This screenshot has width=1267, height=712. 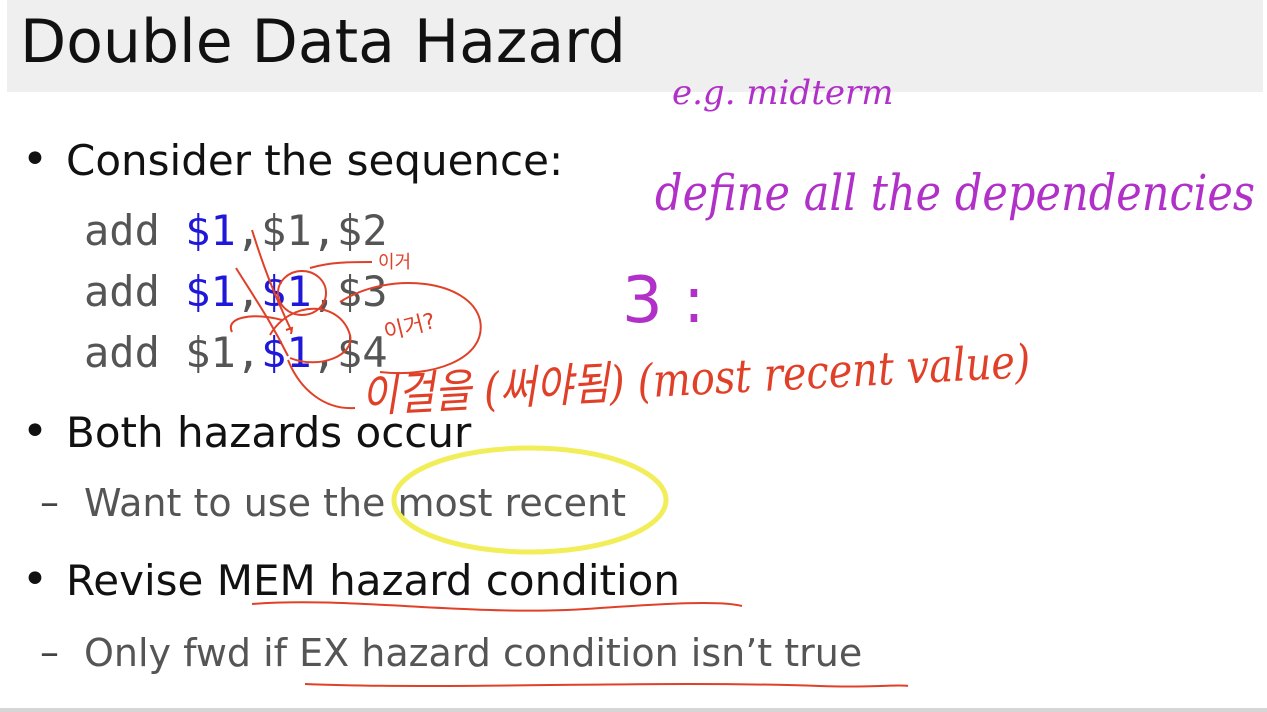 What do you see at coordinates (373, 580) in the screenshot?
I see `bullet-revise-mem: Revise MEM hazard condition` at bounding box center [373, 580].